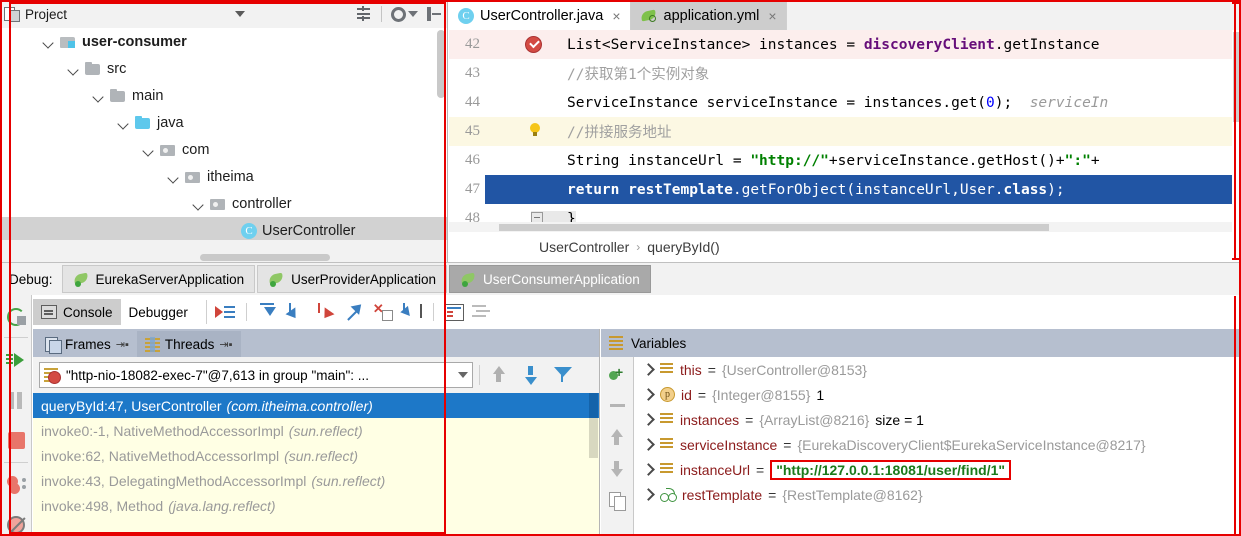 The image size is (1241, 536). What do you see at coordinates (16, 400) in the screenshot?
I see `pause-program-button` at bounding box center [16, 400].